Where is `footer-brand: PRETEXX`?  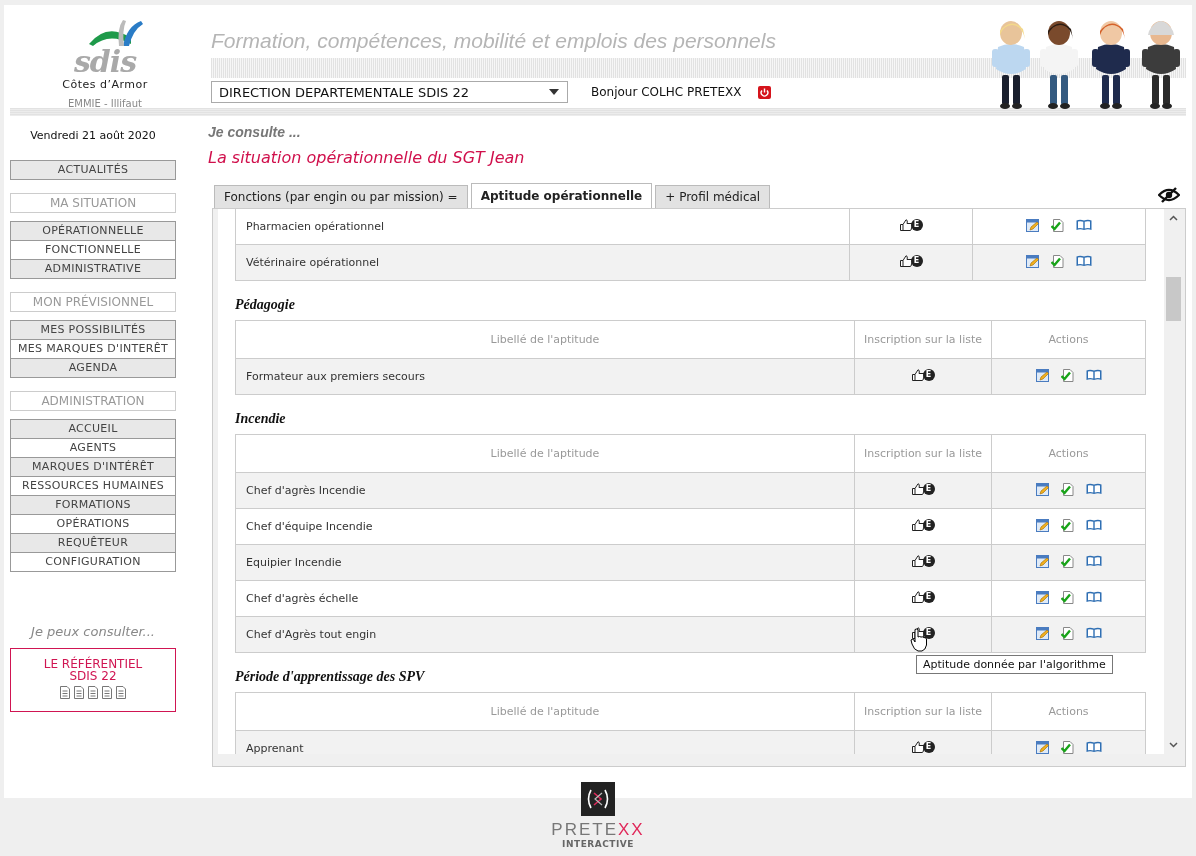 footer-brand: PRETEXX is located at coordinates (598, 830).